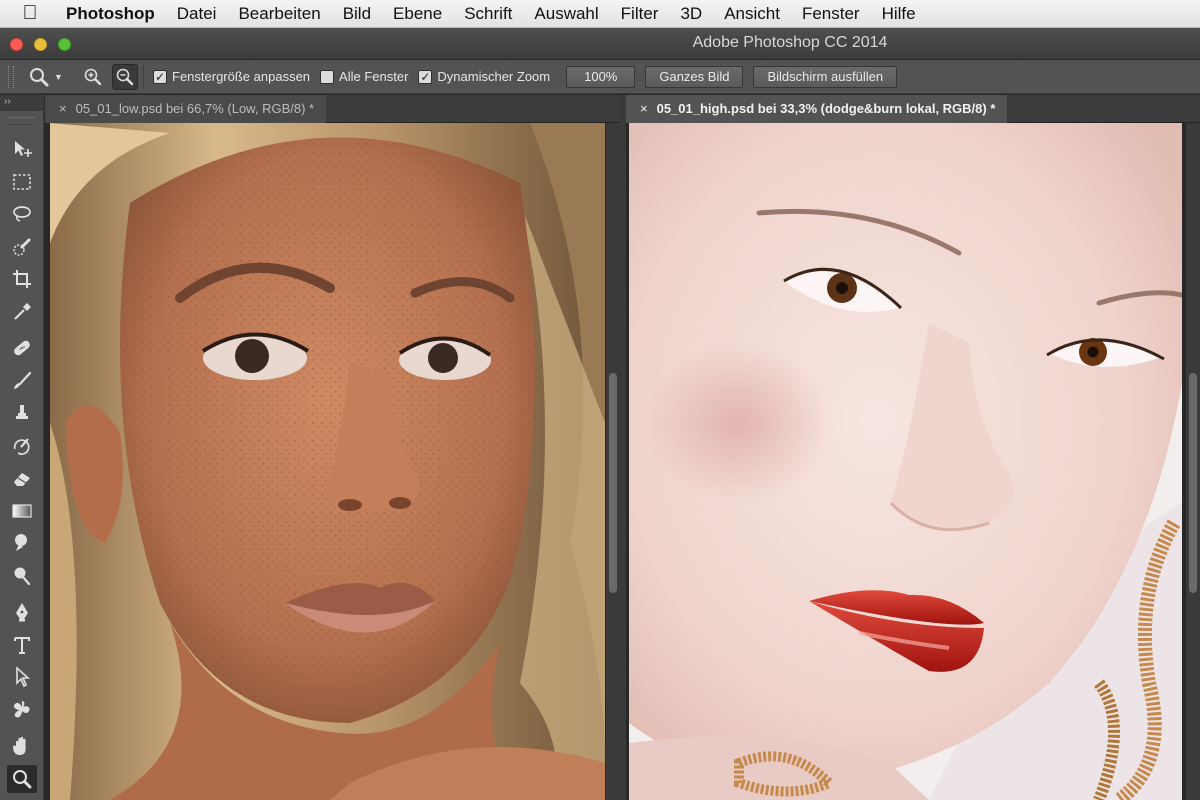 Image resolution: width=1200 pixels, height=800 pixels. I want to click on path-selection-icon, so click(23, 677).